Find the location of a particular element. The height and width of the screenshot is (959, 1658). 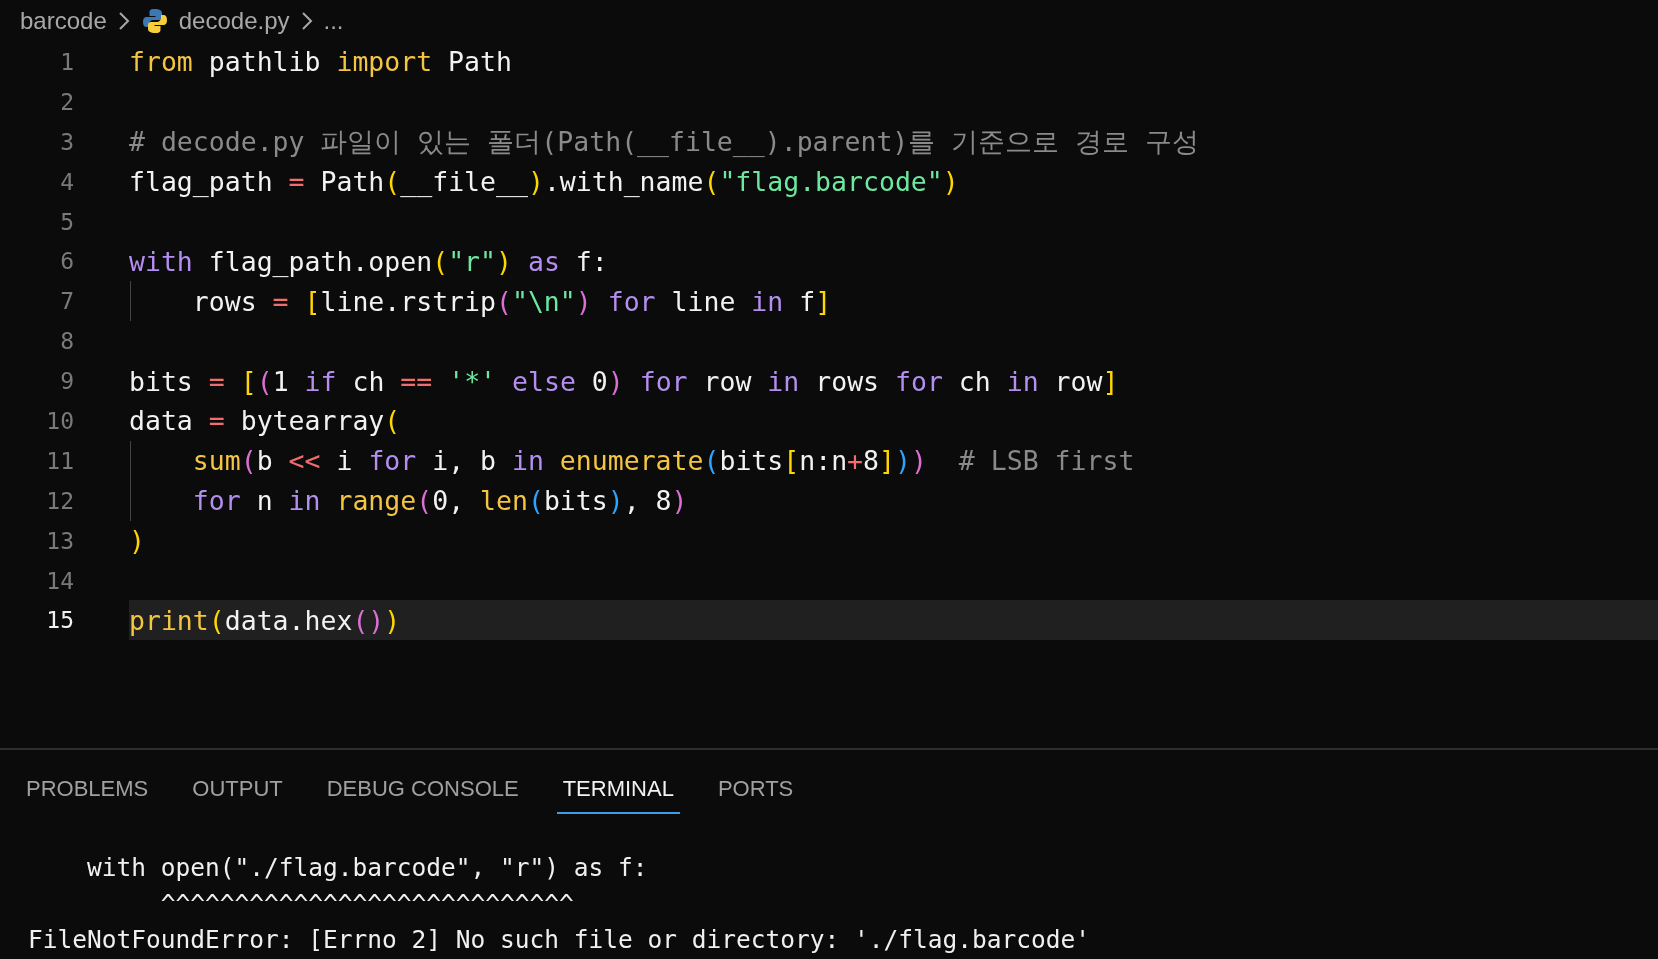

panel-tab: PORTS is located at coordinates (755, 788).